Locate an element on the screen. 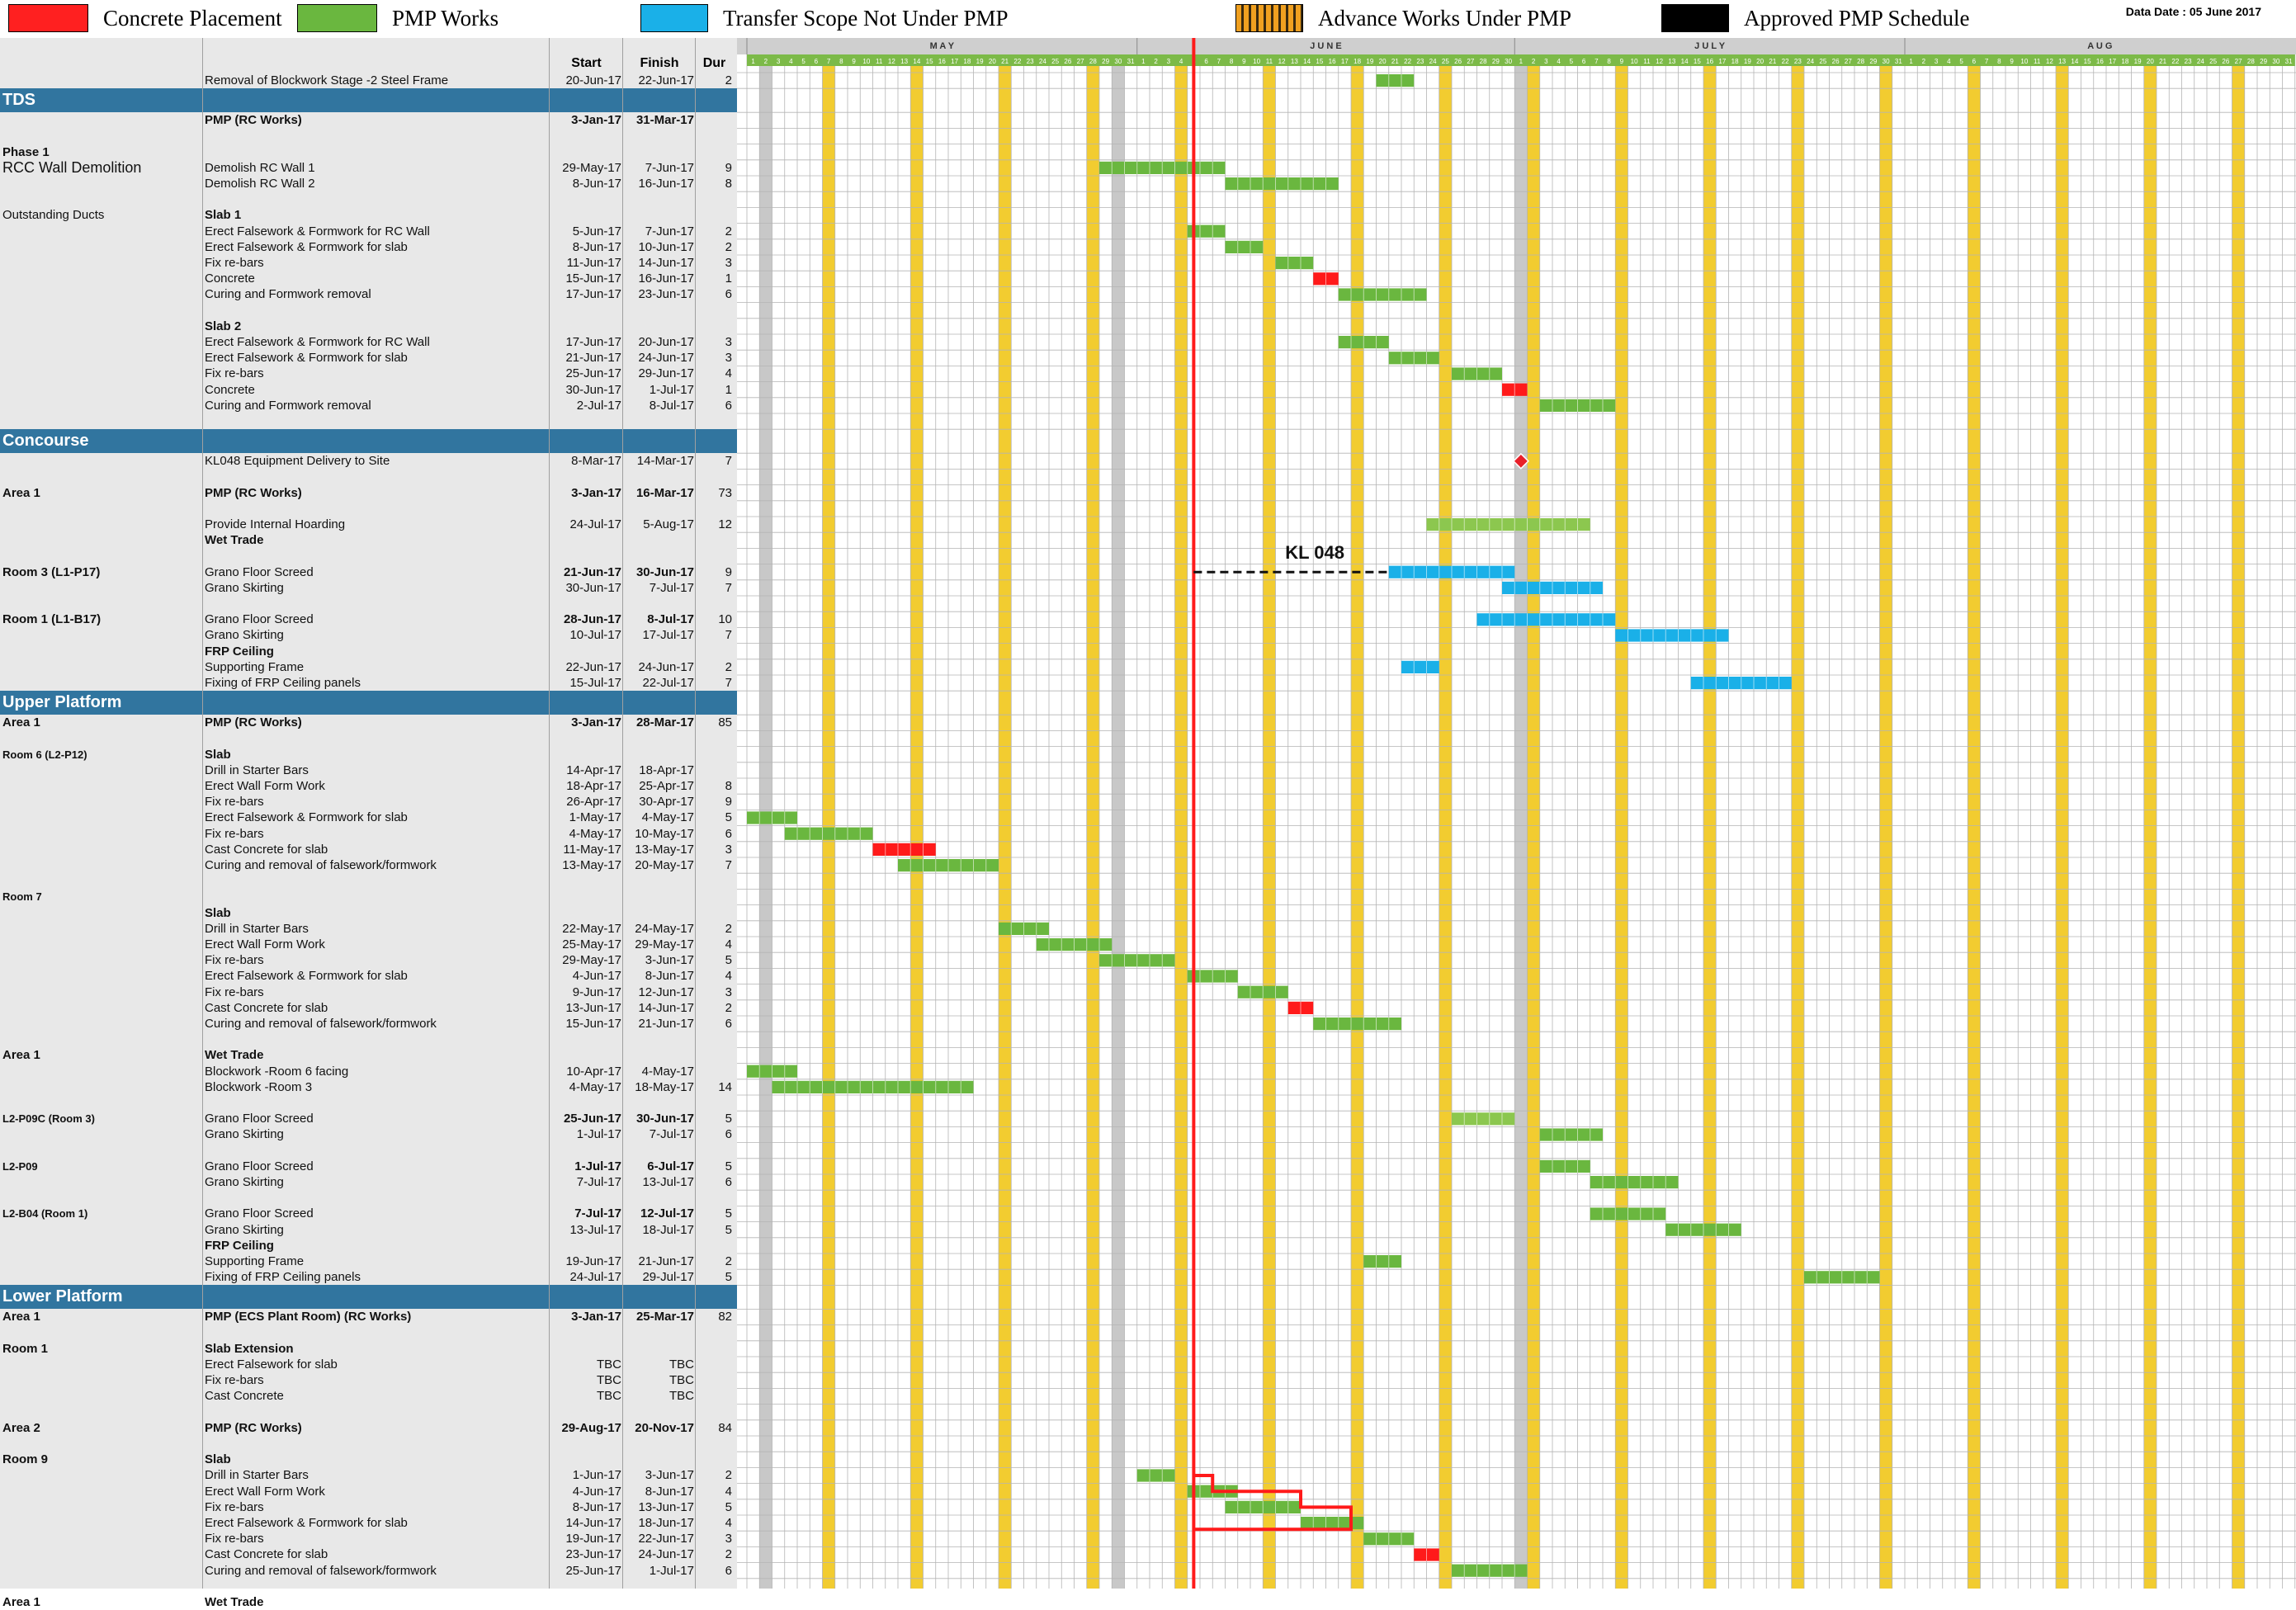 The image size is (2296, 1610). task-name: Grano Floor Screed is located at coordinates (260, 1213).